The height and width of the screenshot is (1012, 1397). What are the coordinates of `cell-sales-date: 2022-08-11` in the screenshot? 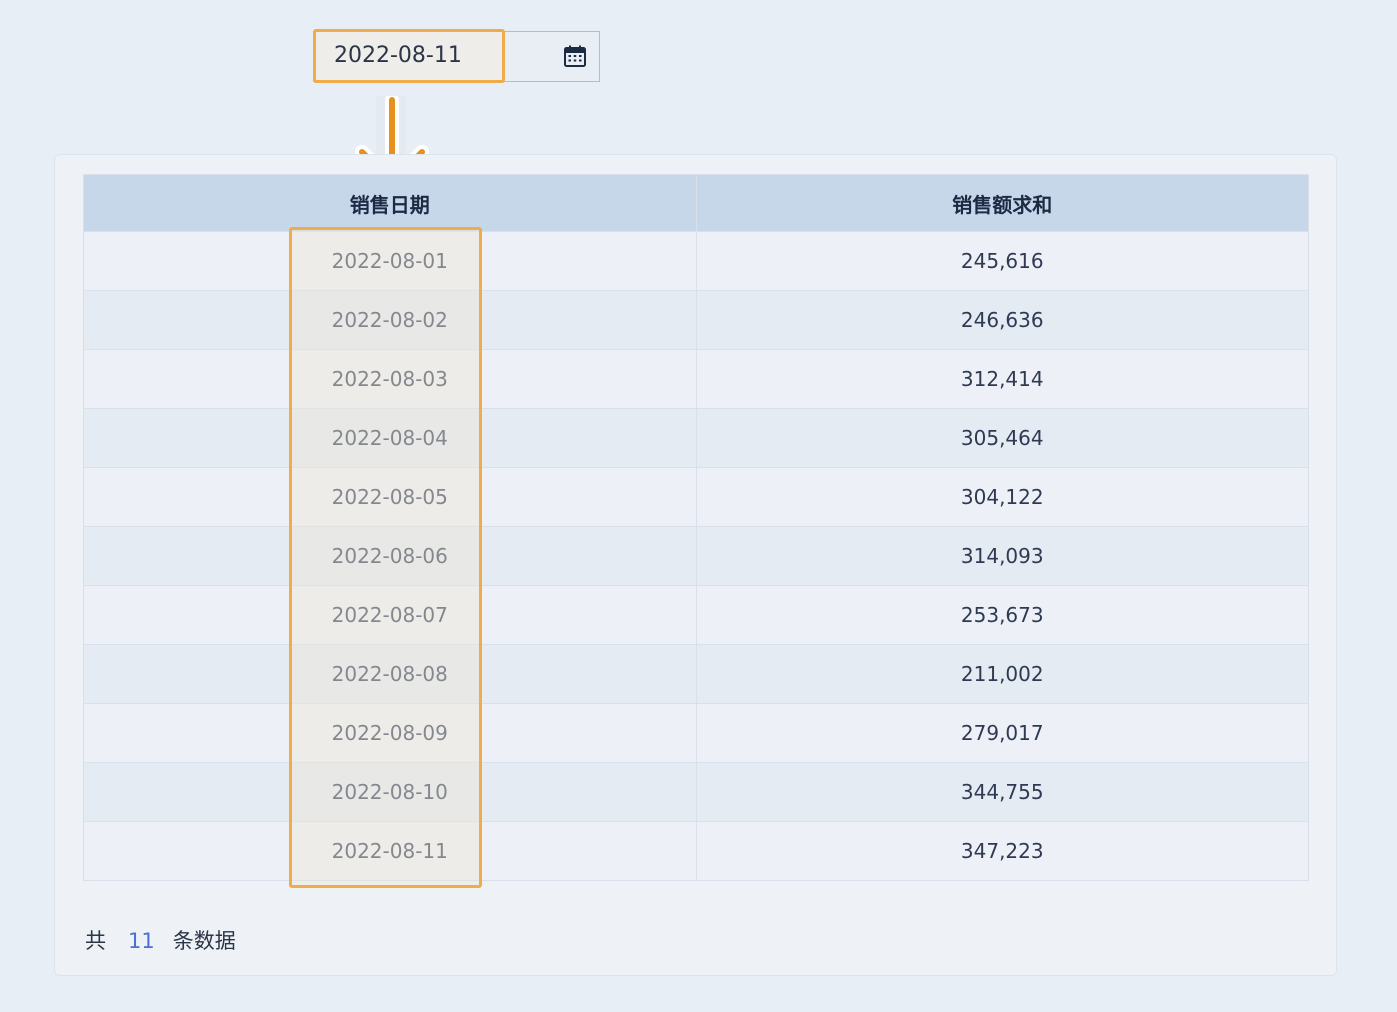 It's located at (390, 851).